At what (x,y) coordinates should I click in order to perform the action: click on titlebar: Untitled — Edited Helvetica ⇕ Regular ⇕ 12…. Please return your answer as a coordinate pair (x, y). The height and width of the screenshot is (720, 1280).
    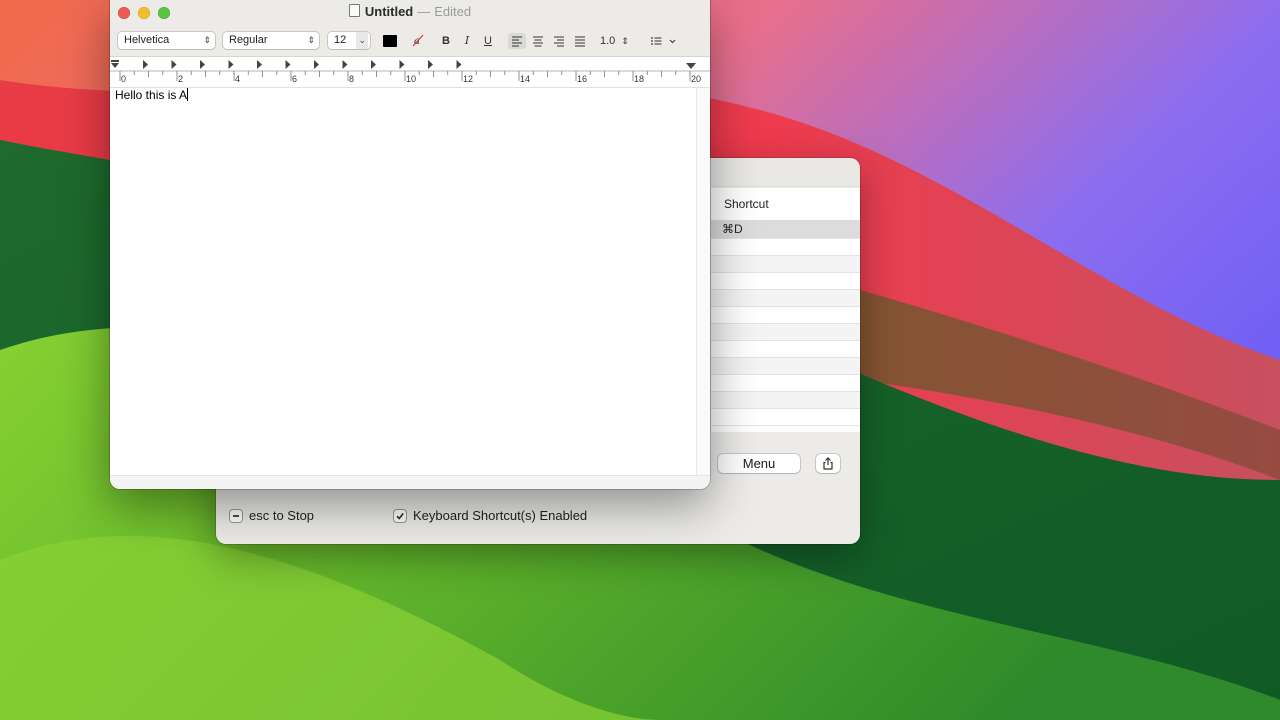
    Looking at the image, I should click on (410, 28).